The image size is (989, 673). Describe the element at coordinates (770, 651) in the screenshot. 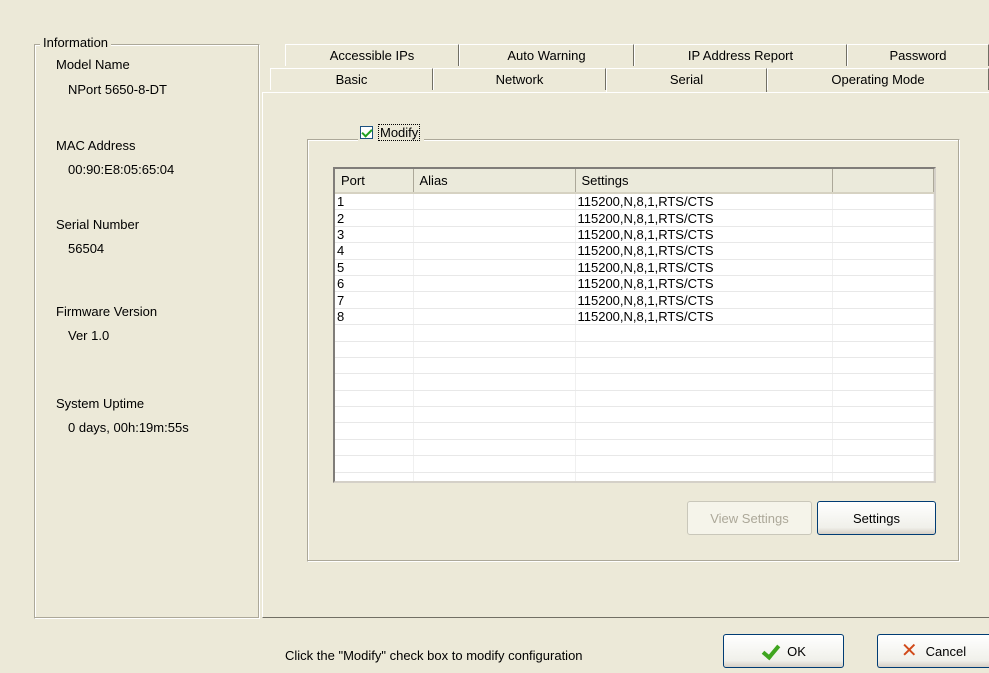

I see `checkmark-icon` at that location.